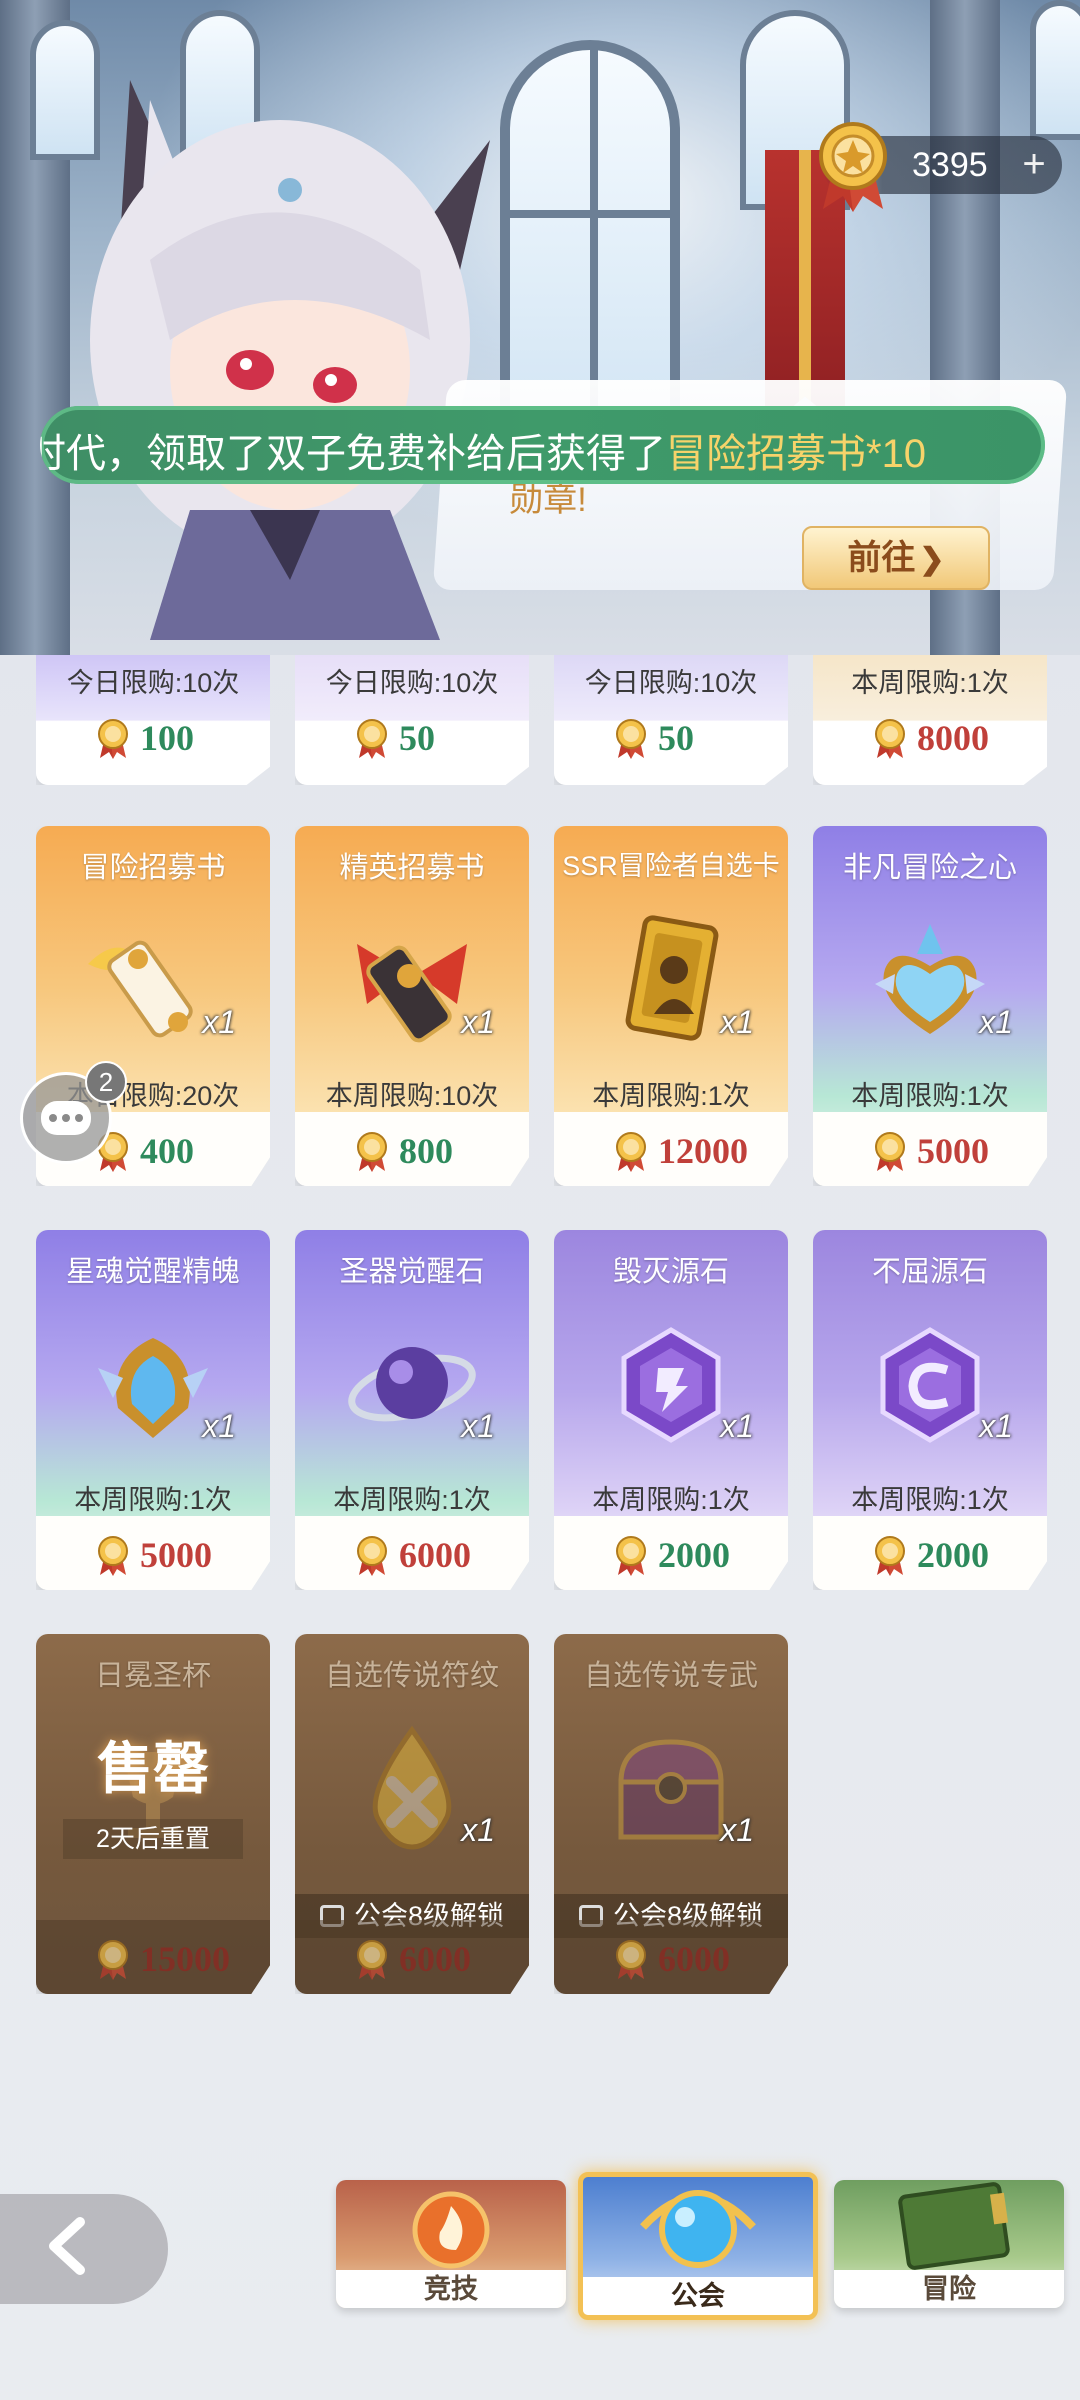  I want to click on chevron-right-icon: ❯, so click(932, 559).